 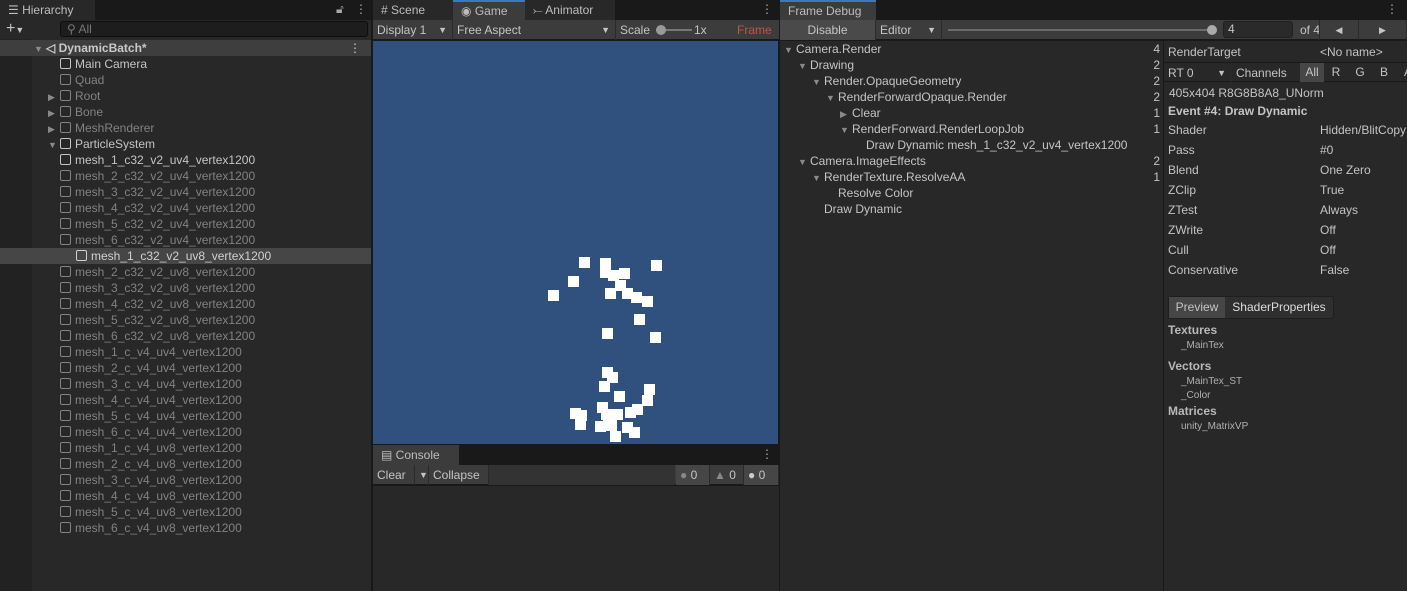 I want to click on hierarchy-item: mesh_6_c32_v2_uv8_vertex1200, so click(x=157, y=336).